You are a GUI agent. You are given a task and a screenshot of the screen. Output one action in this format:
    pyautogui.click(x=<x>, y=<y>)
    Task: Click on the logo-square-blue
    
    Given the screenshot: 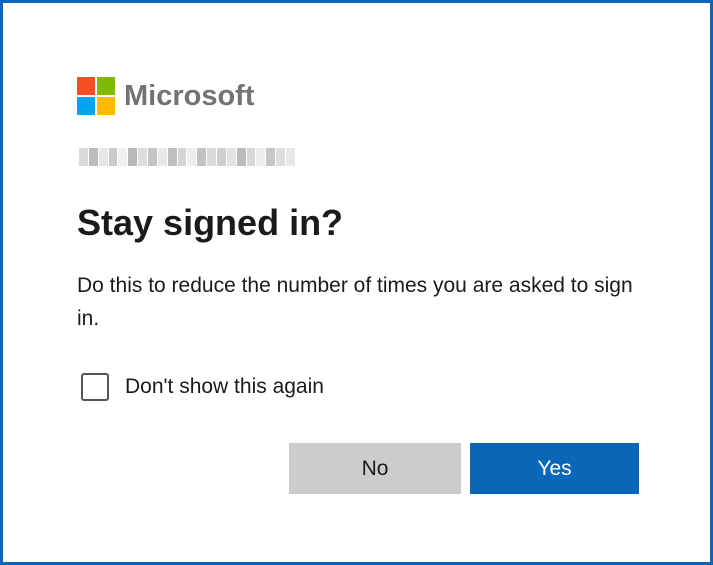 What is the action you would take?
    pyautogui.click(x=86, y=106)
    